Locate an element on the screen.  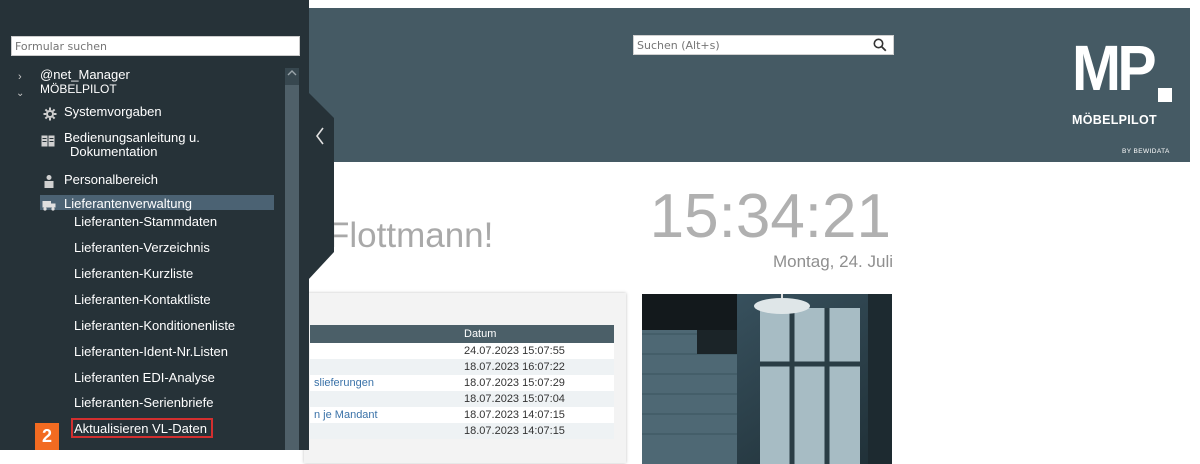
global-search is located at coordinates (763, 45).